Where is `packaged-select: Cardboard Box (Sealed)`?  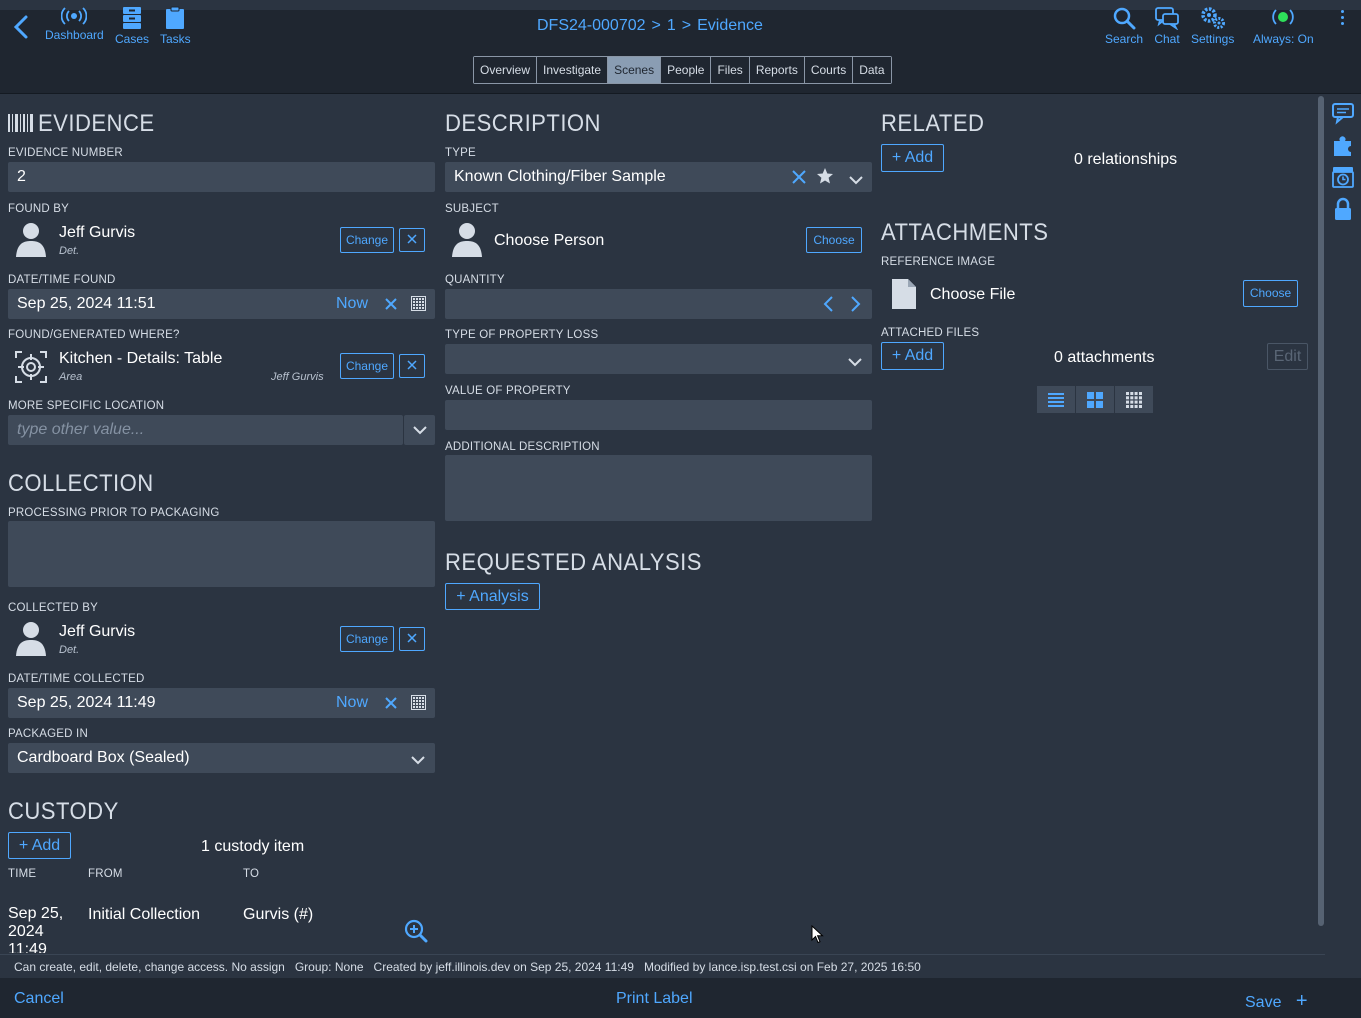
packaged-select: Cardboard Box (Sealed) is located at coordinates (221, 758).